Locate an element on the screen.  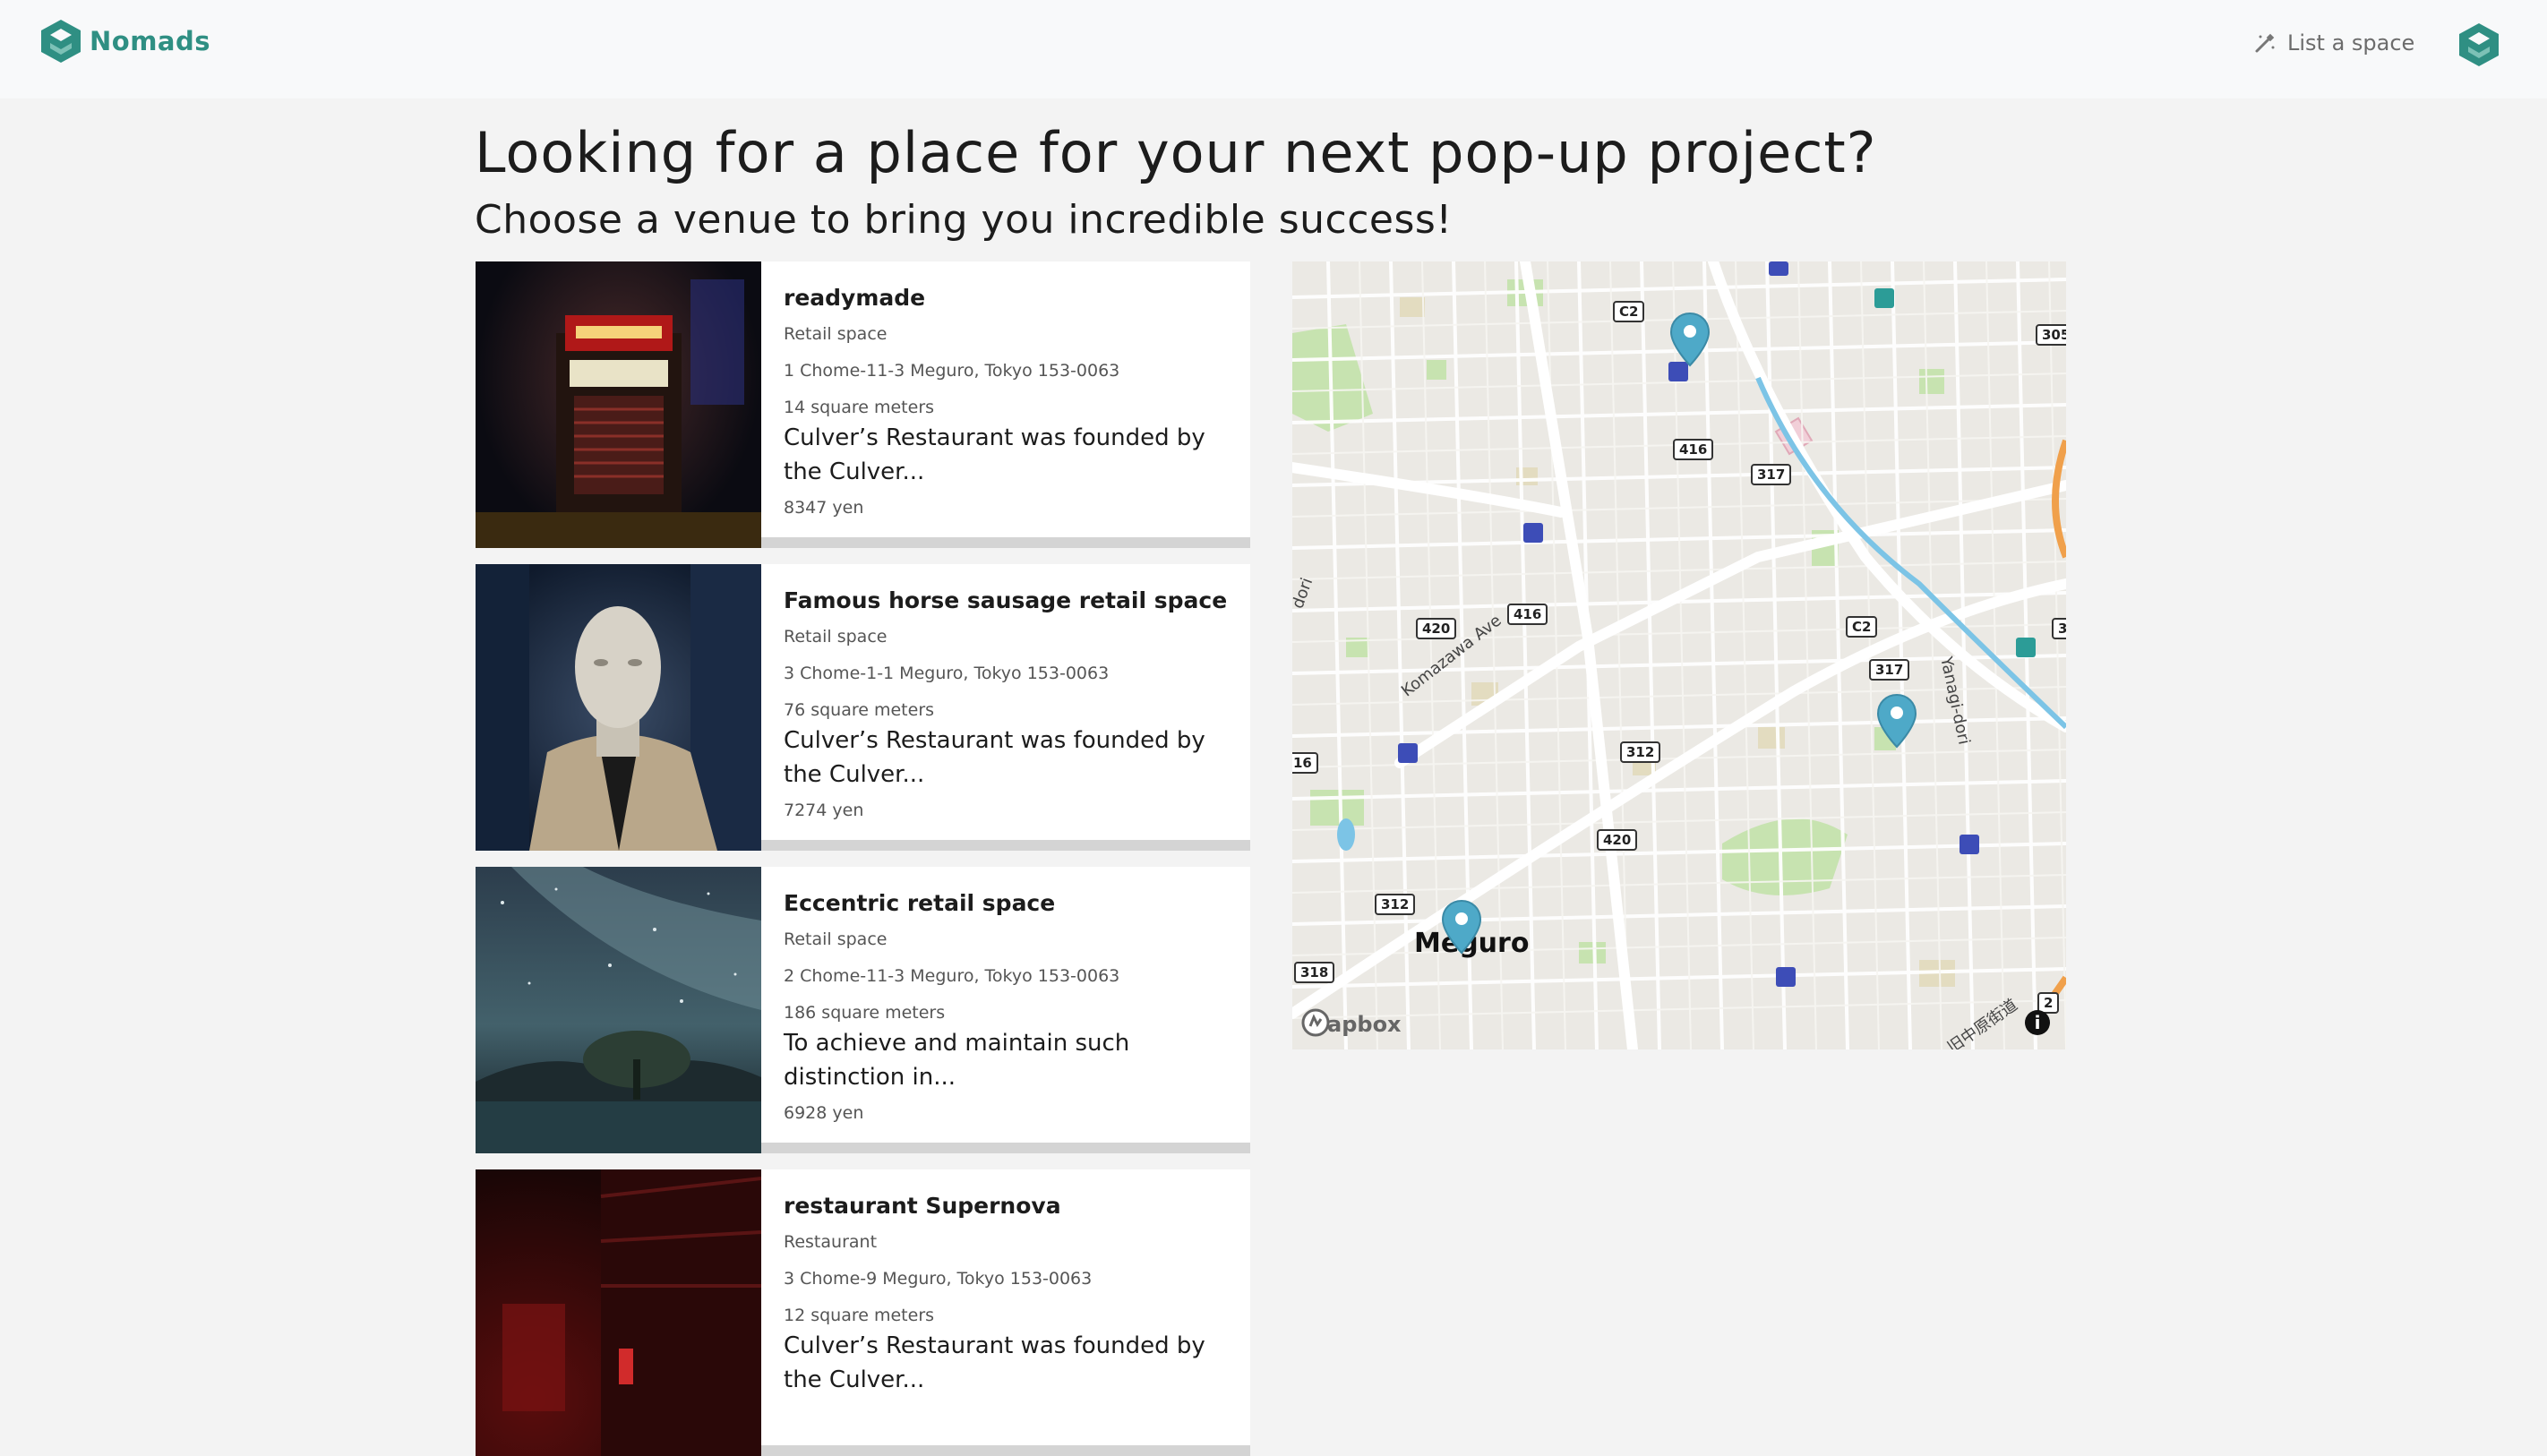
listing-size: 12 square meters is located at coordinates (859, 1315).